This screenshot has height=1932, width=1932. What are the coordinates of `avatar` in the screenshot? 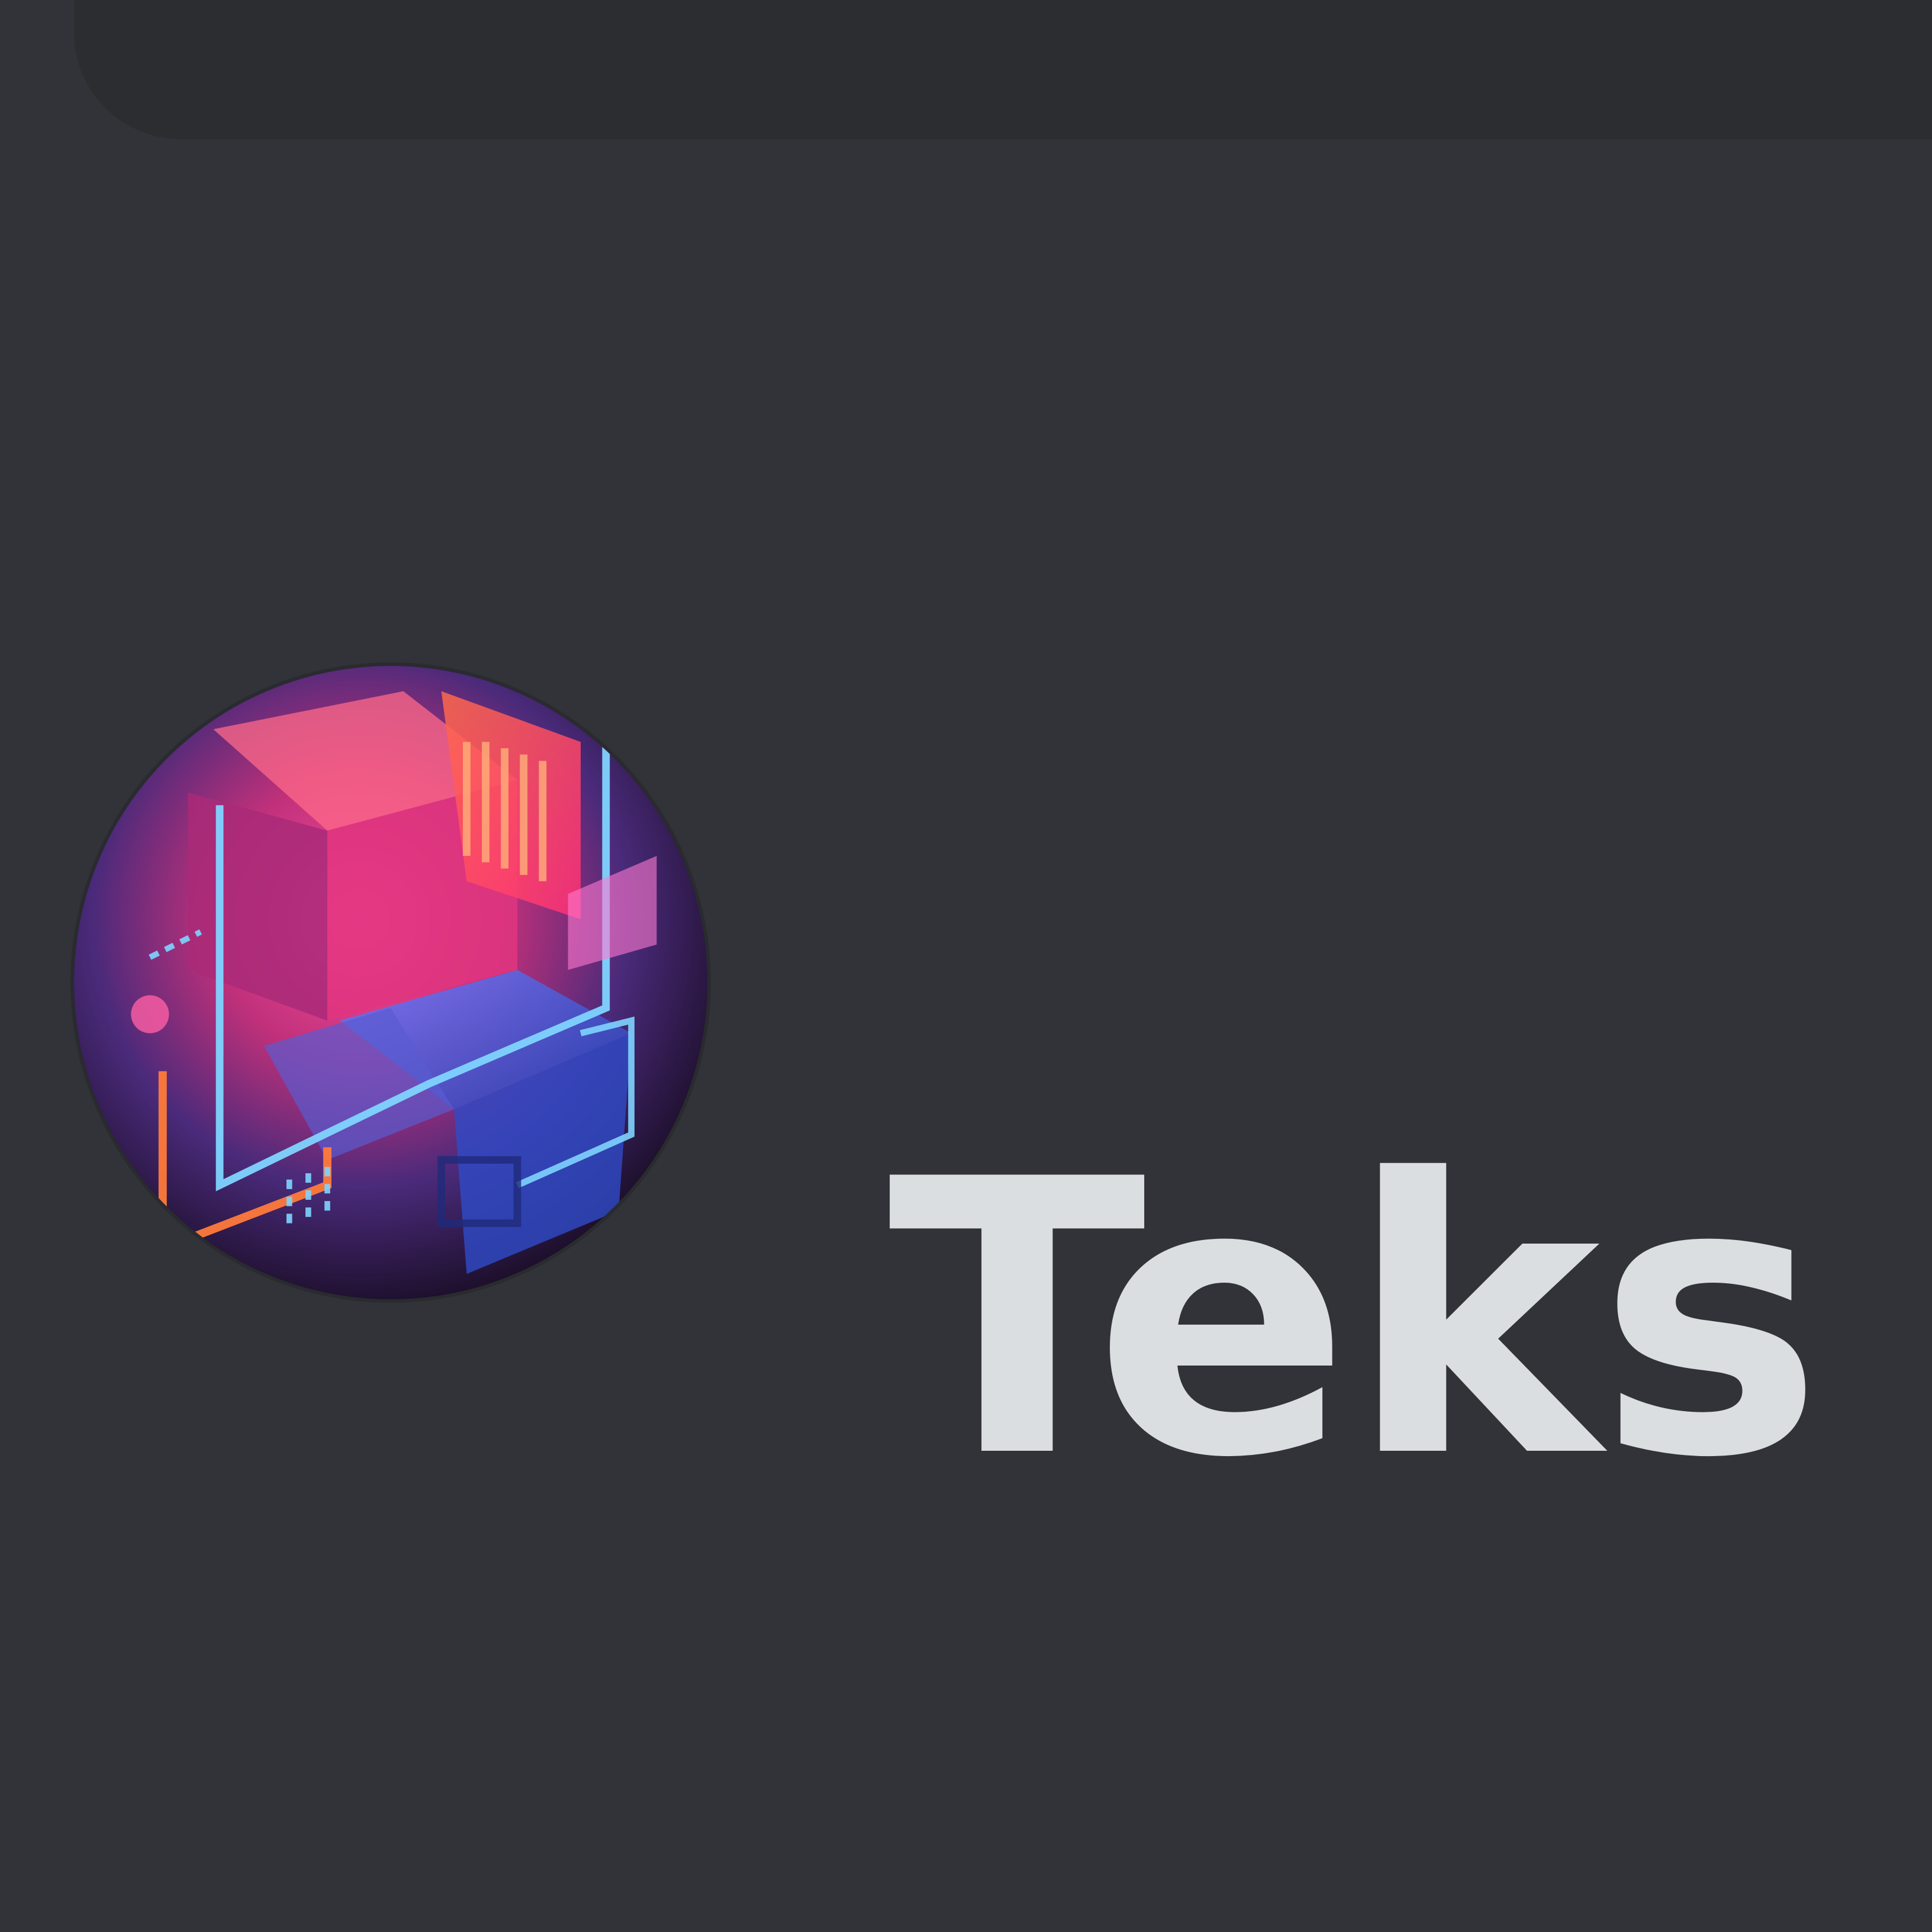 It's located at (390, 983).